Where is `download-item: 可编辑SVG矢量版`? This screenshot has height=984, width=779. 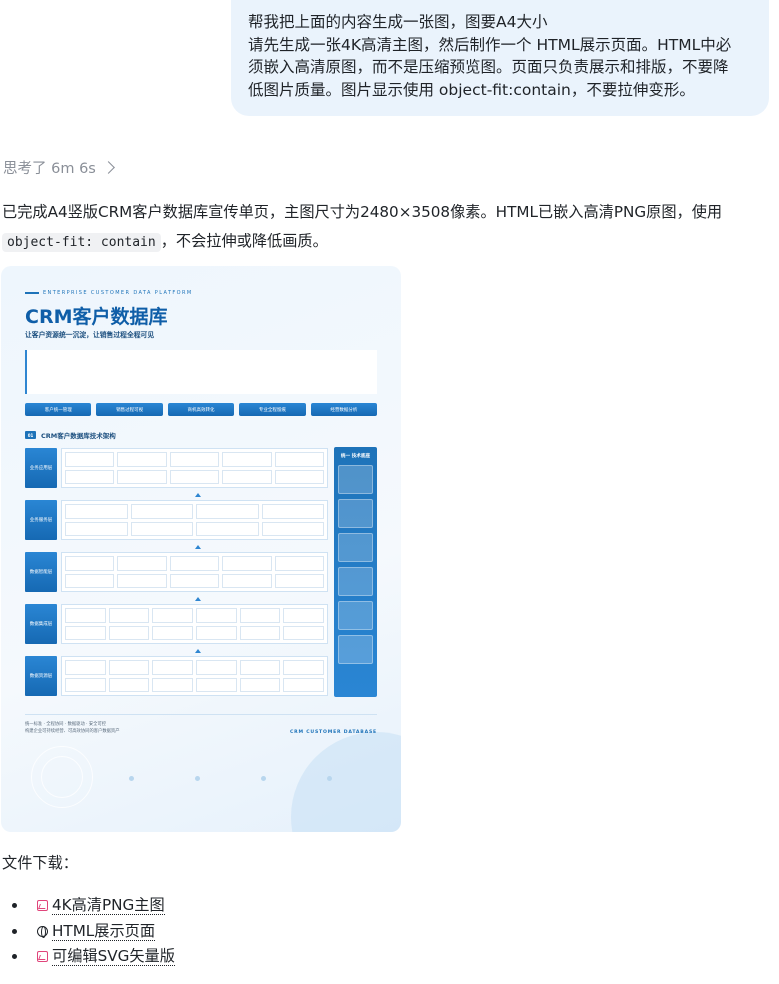
download-item: 可编辑SVG矢量版 is located at coordinates (93, 957).